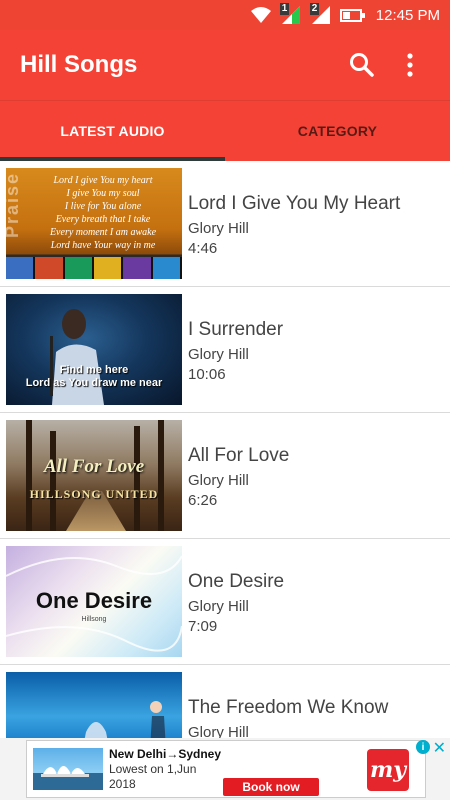  What do you see at coordinates (103, 206) in the screenshot?
I see `lyric-line: I live for You alone` at bounding box center [103, 206].